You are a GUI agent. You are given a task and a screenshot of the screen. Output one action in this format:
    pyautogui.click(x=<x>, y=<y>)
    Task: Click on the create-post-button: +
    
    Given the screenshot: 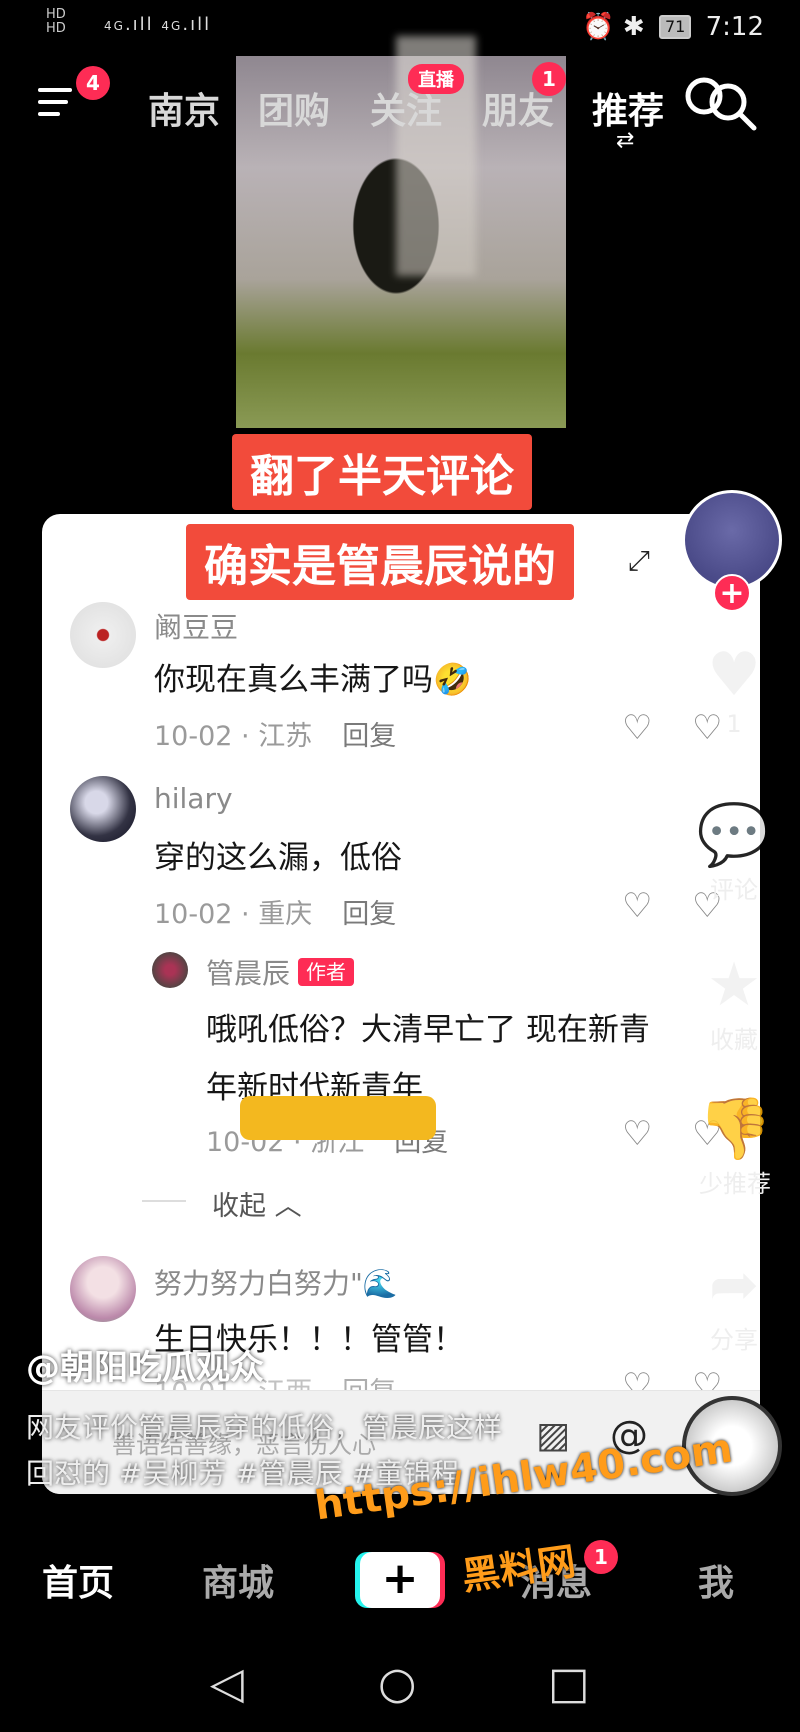 What is the action you would take?
    pyautogui.click(x=400, y=1580)
    